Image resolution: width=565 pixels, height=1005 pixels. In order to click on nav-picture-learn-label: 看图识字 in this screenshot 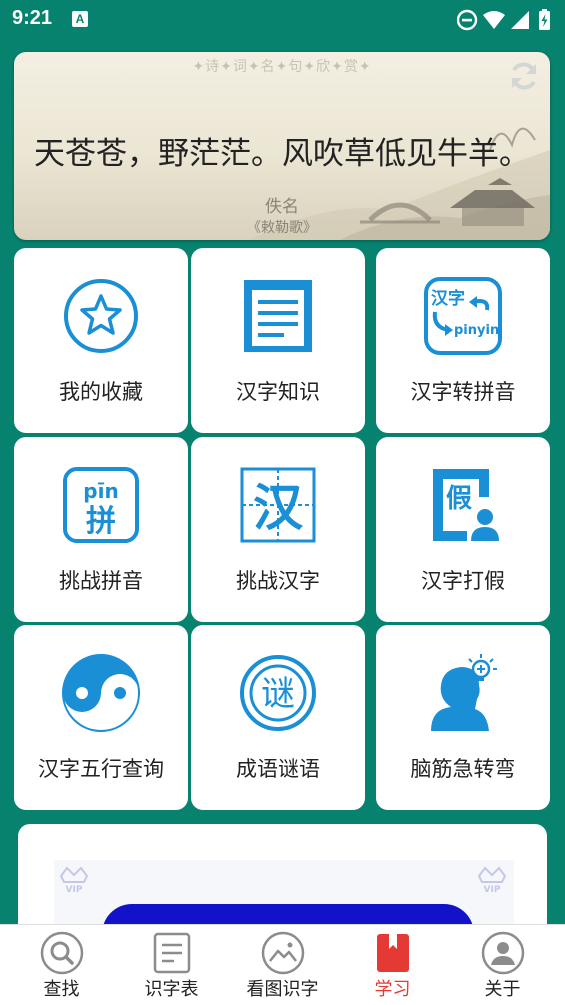, I will do `click(282, 989)`.